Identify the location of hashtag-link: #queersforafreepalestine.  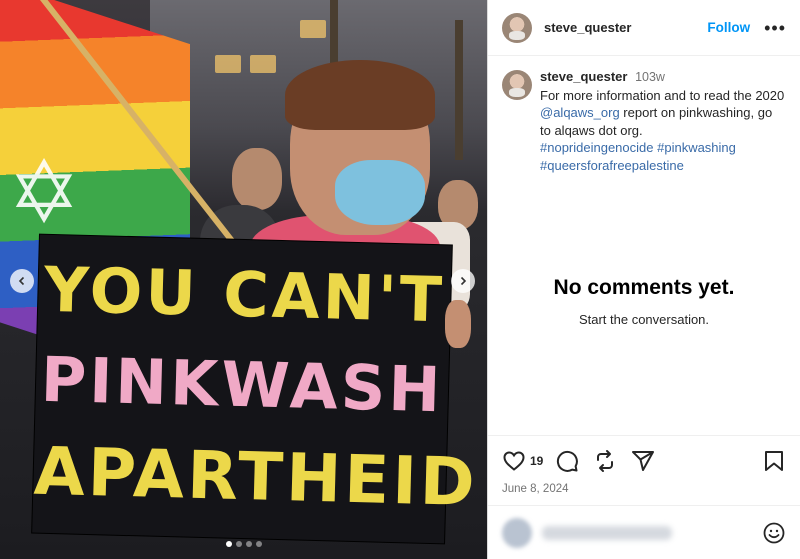
(612, 165).